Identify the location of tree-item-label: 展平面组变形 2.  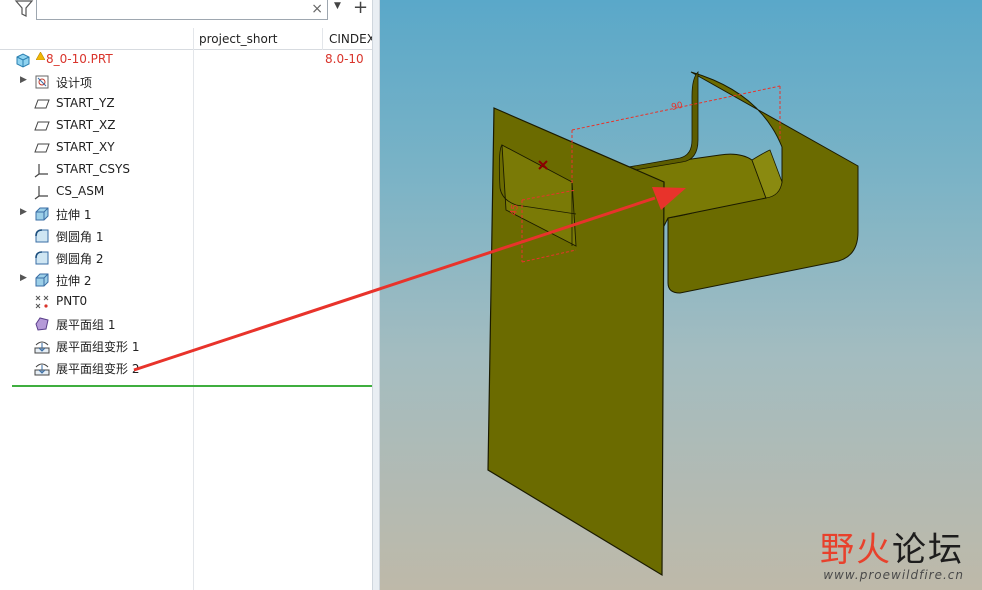
(98, 369).